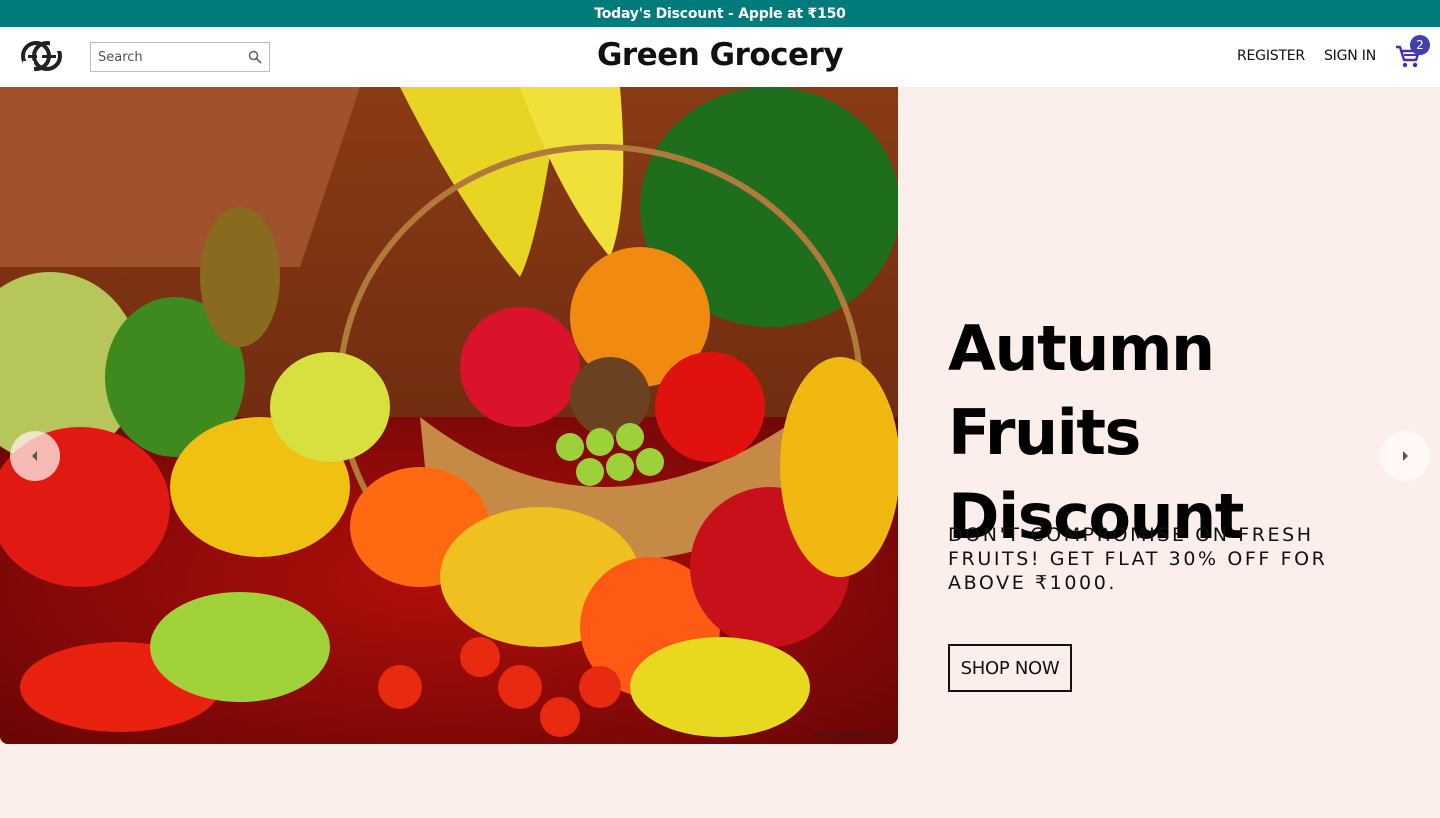  Describe the element at coordinates (1420, 45) in the screenshot. I see `cart-count-badge: 2` at that location.